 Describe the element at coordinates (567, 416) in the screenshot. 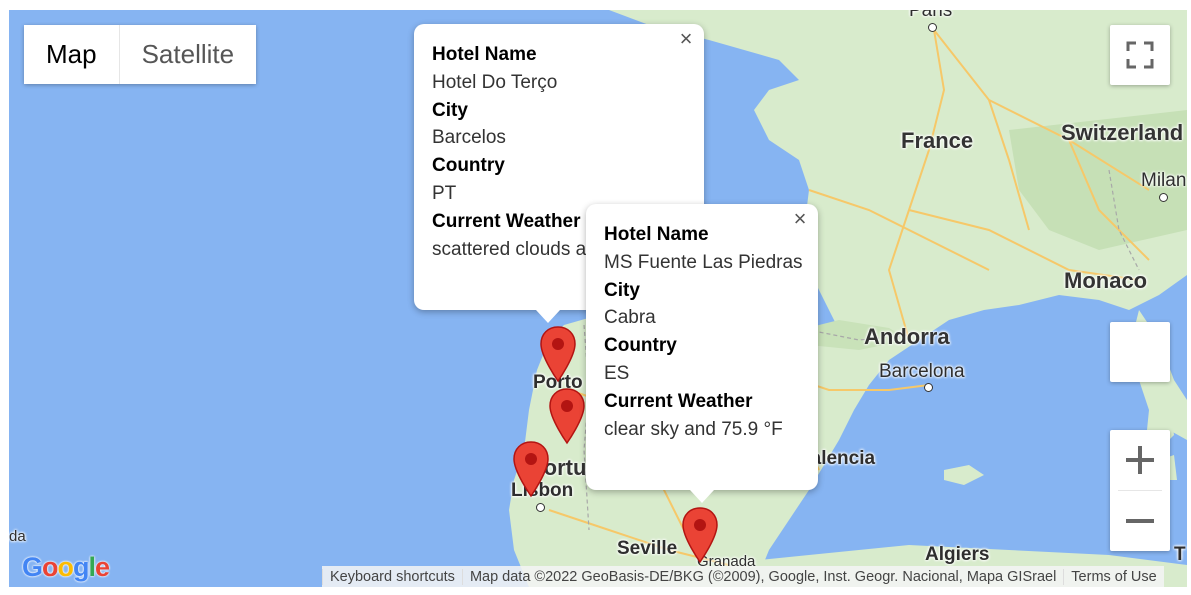

I see `marker-coimbra` at that location.